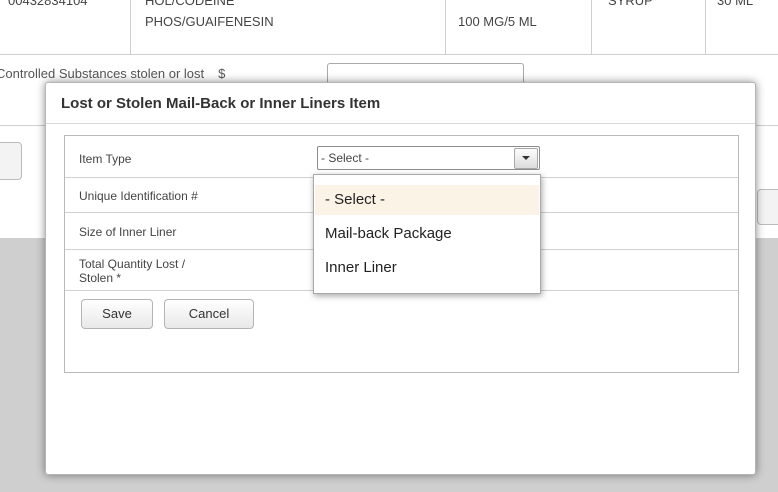 This screenshot has height=492, width=778. I want to click on inner-liner-size-label: Size of Inner Liner, so click(128, 232).